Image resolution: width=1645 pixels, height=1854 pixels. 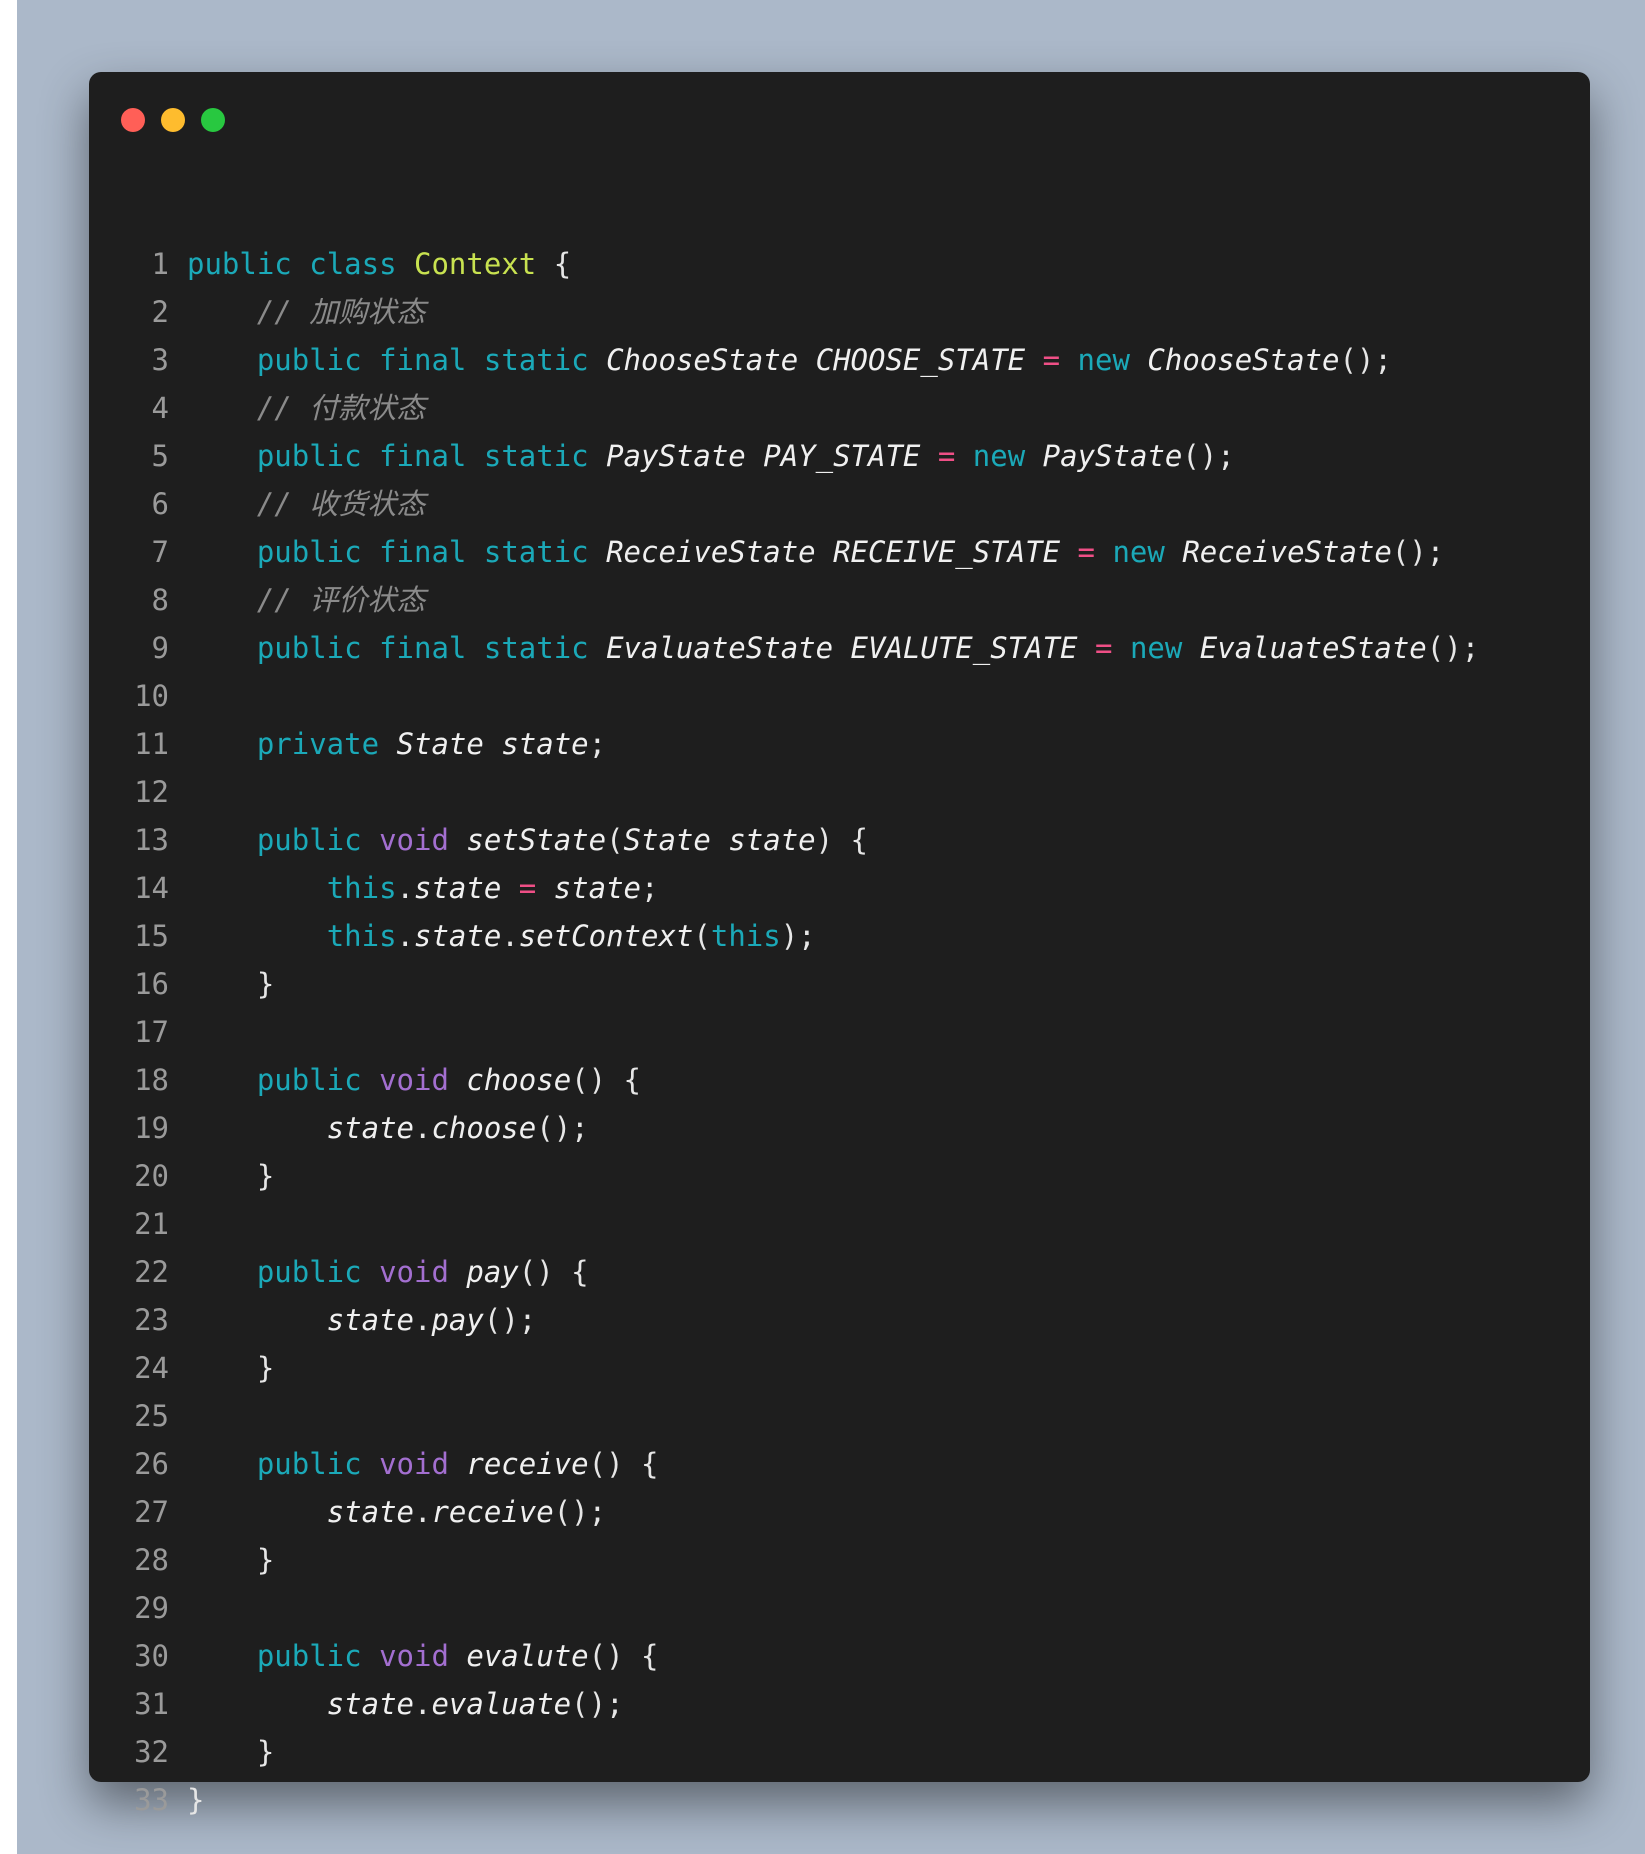 What do you see at coordinates (160, 600) in the screenshot?
I see `line-number: 8` at bounding box center [160, 600].